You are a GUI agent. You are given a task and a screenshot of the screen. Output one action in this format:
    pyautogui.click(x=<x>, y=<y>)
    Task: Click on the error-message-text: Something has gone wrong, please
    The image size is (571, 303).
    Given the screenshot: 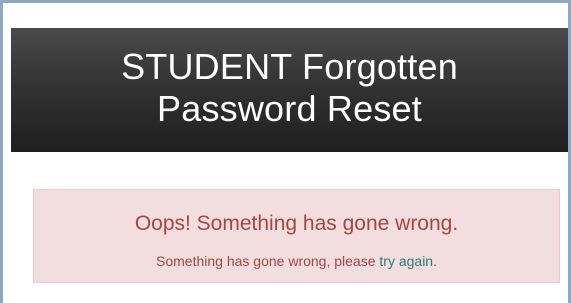 What is the action you would take?
    pyautogui.click(x=268, y=261)
    